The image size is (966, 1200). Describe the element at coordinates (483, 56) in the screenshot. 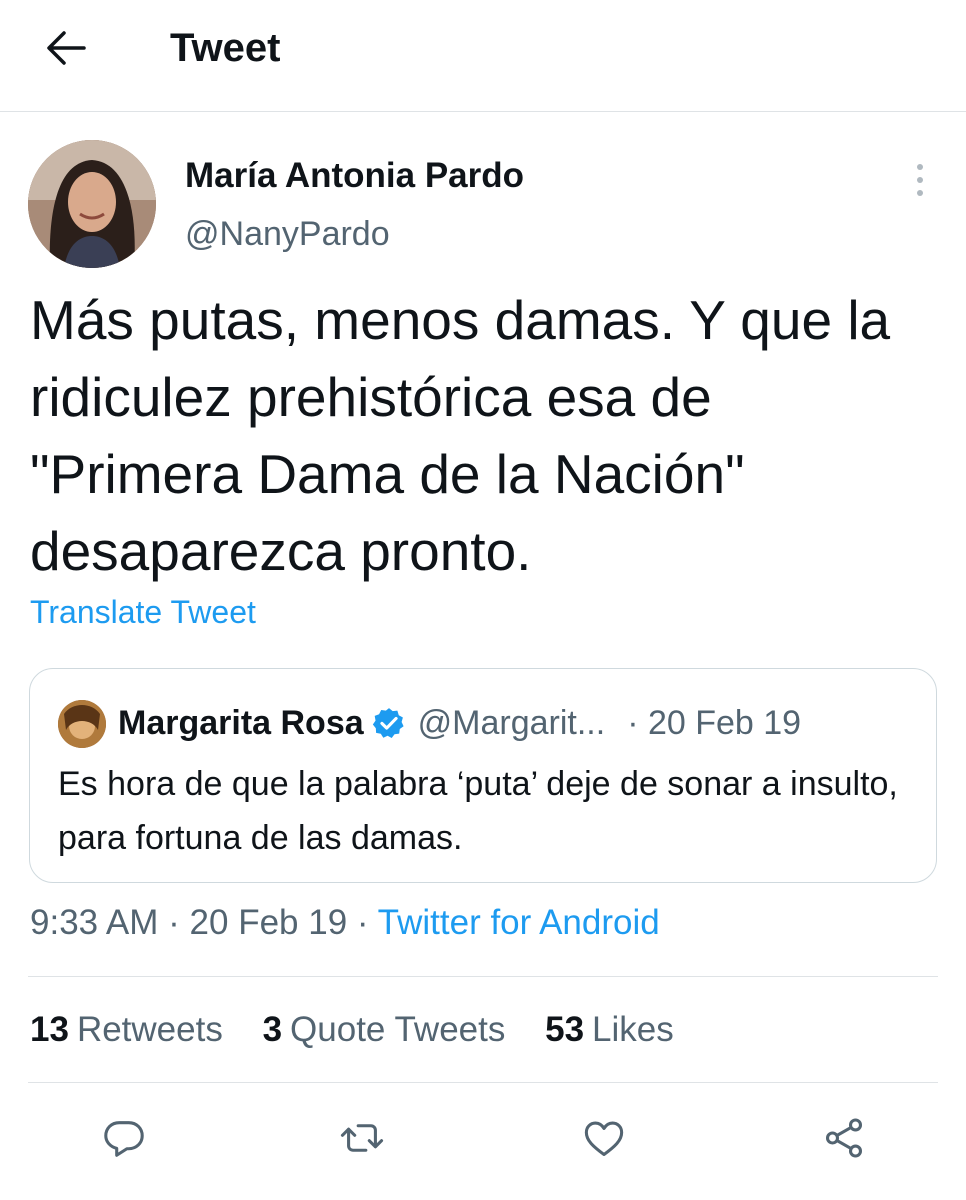

I see `top-bar: Tweet` at that location.